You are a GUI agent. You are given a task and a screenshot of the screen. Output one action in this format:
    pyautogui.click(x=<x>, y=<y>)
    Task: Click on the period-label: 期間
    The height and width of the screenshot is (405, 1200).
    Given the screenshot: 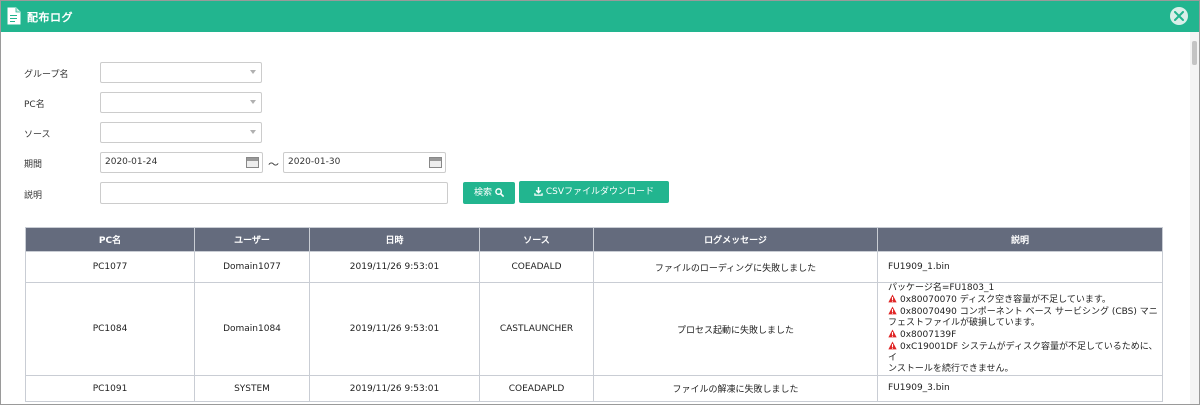 What is the action you would take?
    pyautogui.click(x=33, y=165)
    